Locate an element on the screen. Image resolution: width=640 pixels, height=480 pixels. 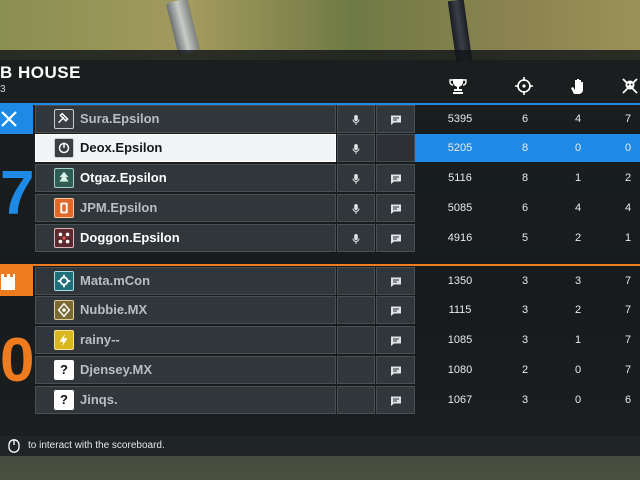
player-name: Otgaz.Epsilon is located at coordinates (123, 177).